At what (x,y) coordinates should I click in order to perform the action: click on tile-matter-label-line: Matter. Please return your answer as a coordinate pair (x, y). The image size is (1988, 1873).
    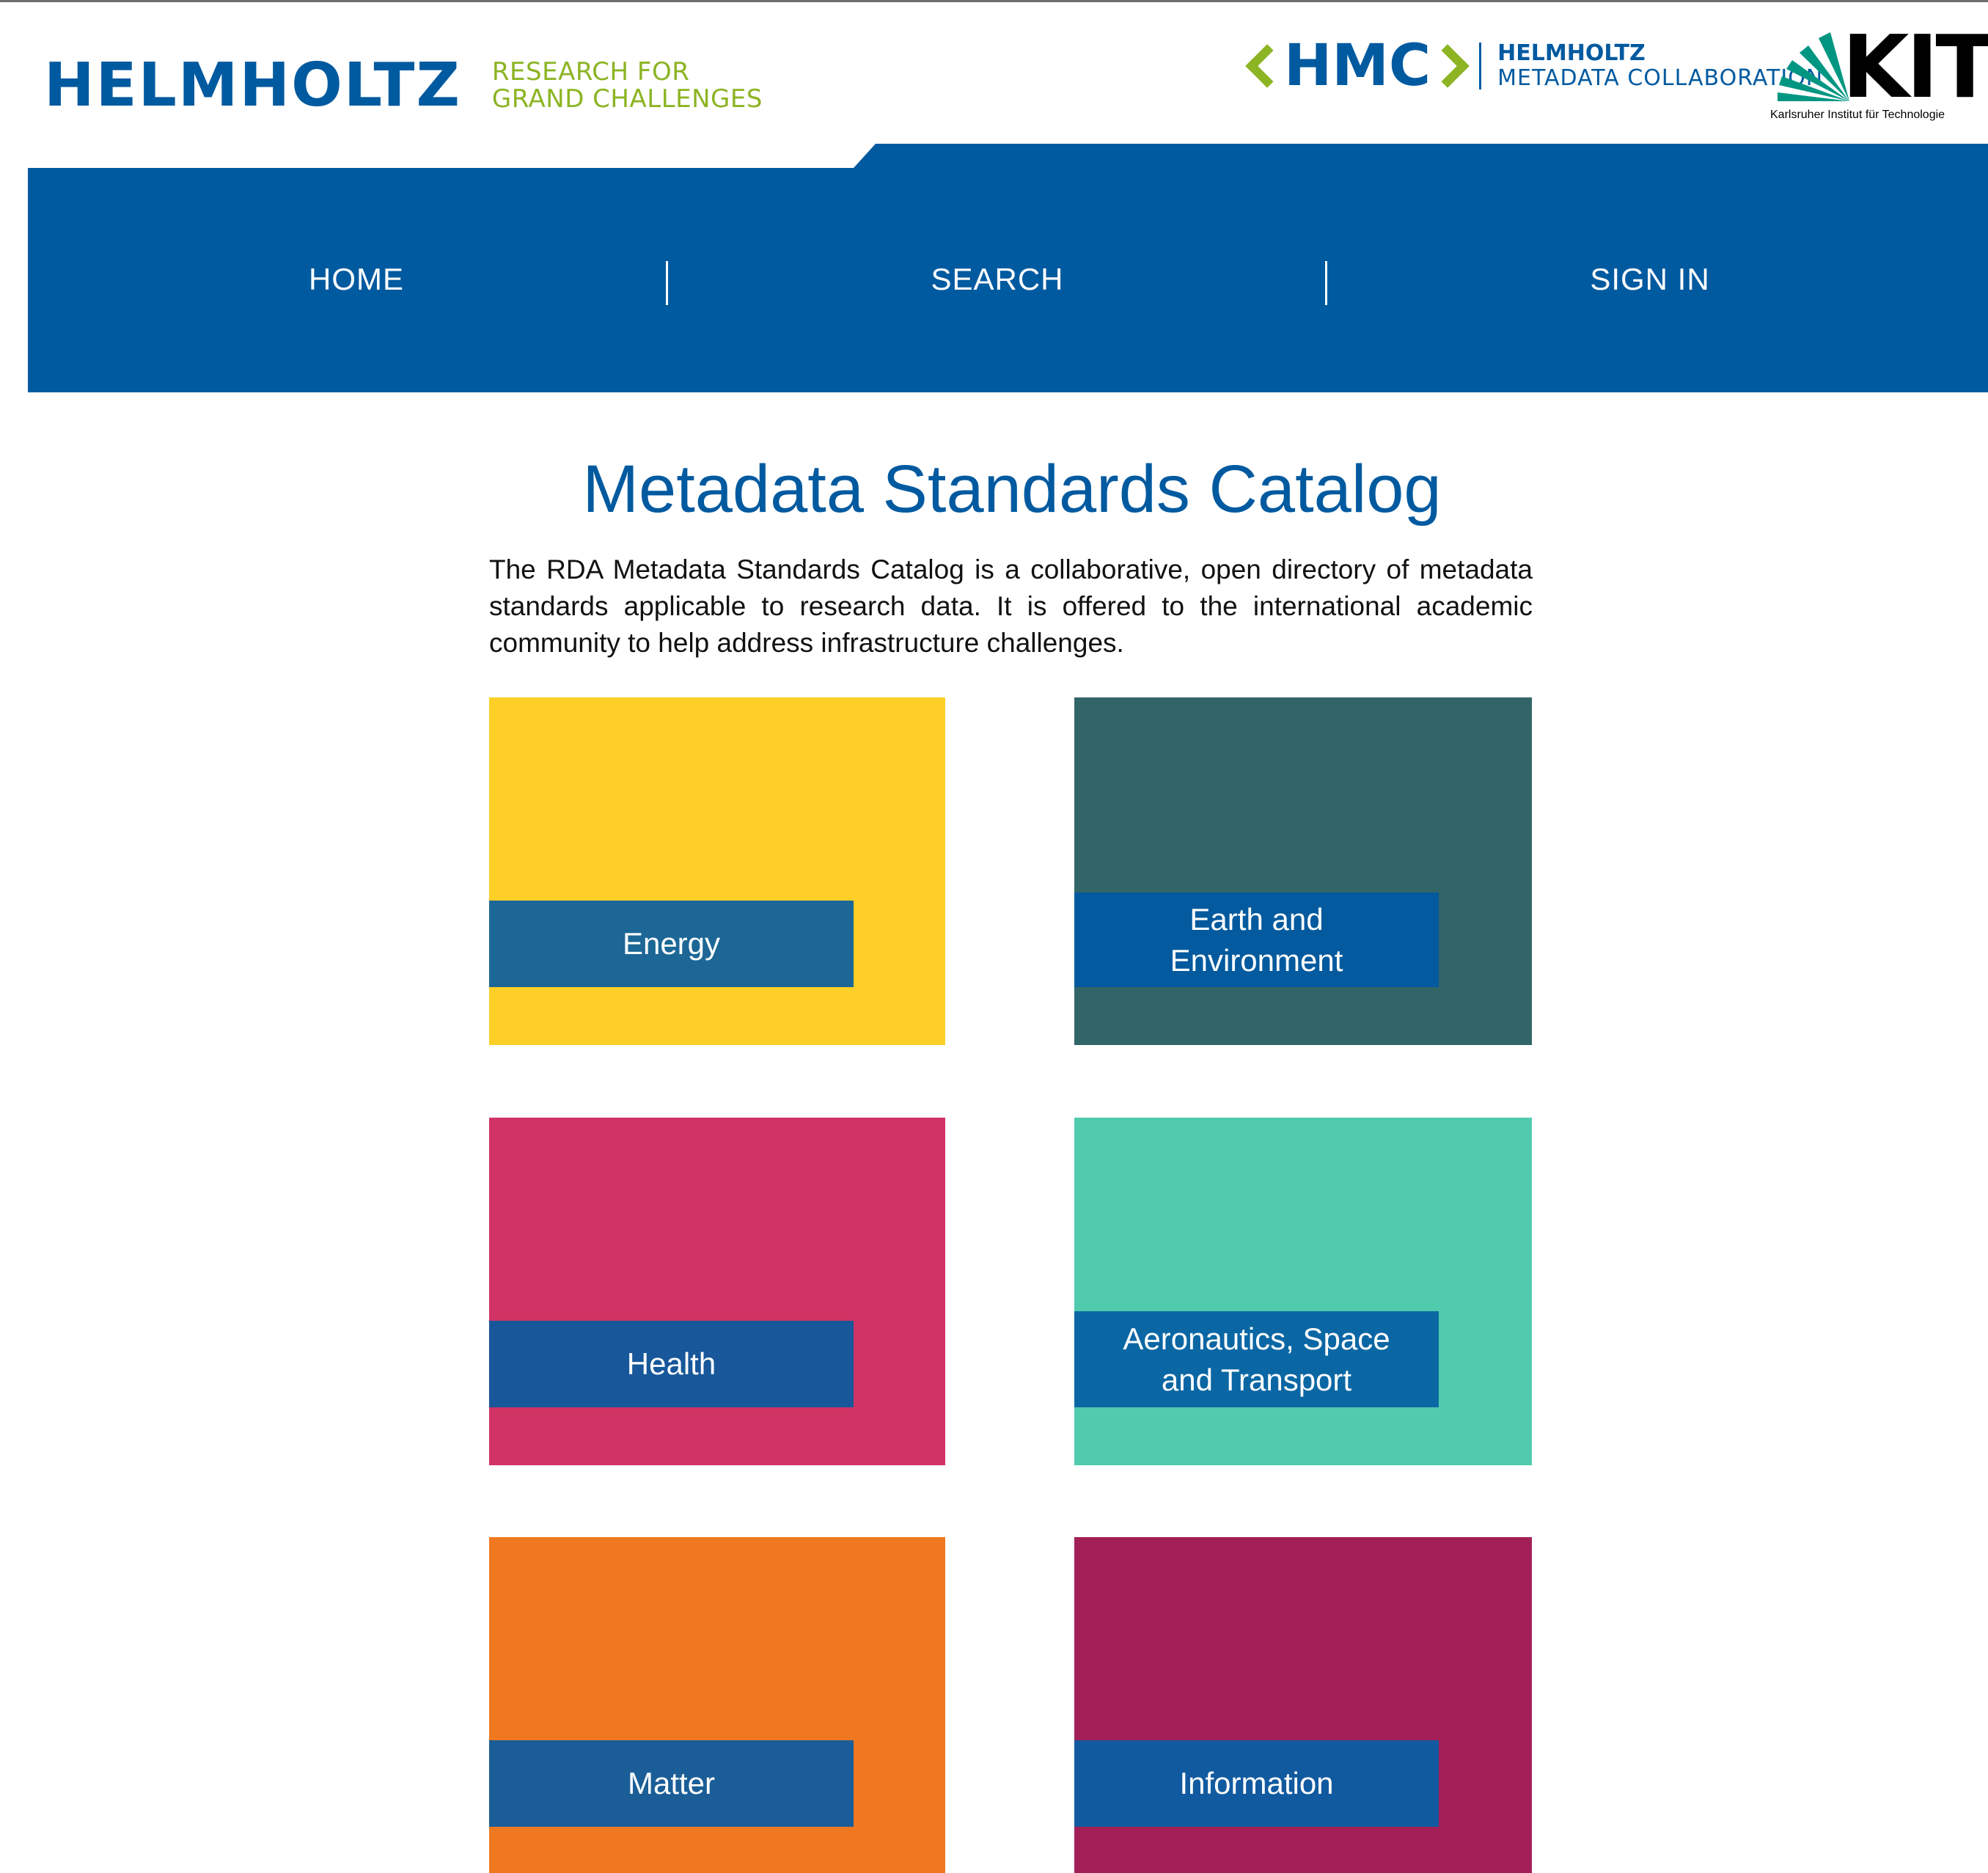
    Looking at the image, I should click on (671, 1783).